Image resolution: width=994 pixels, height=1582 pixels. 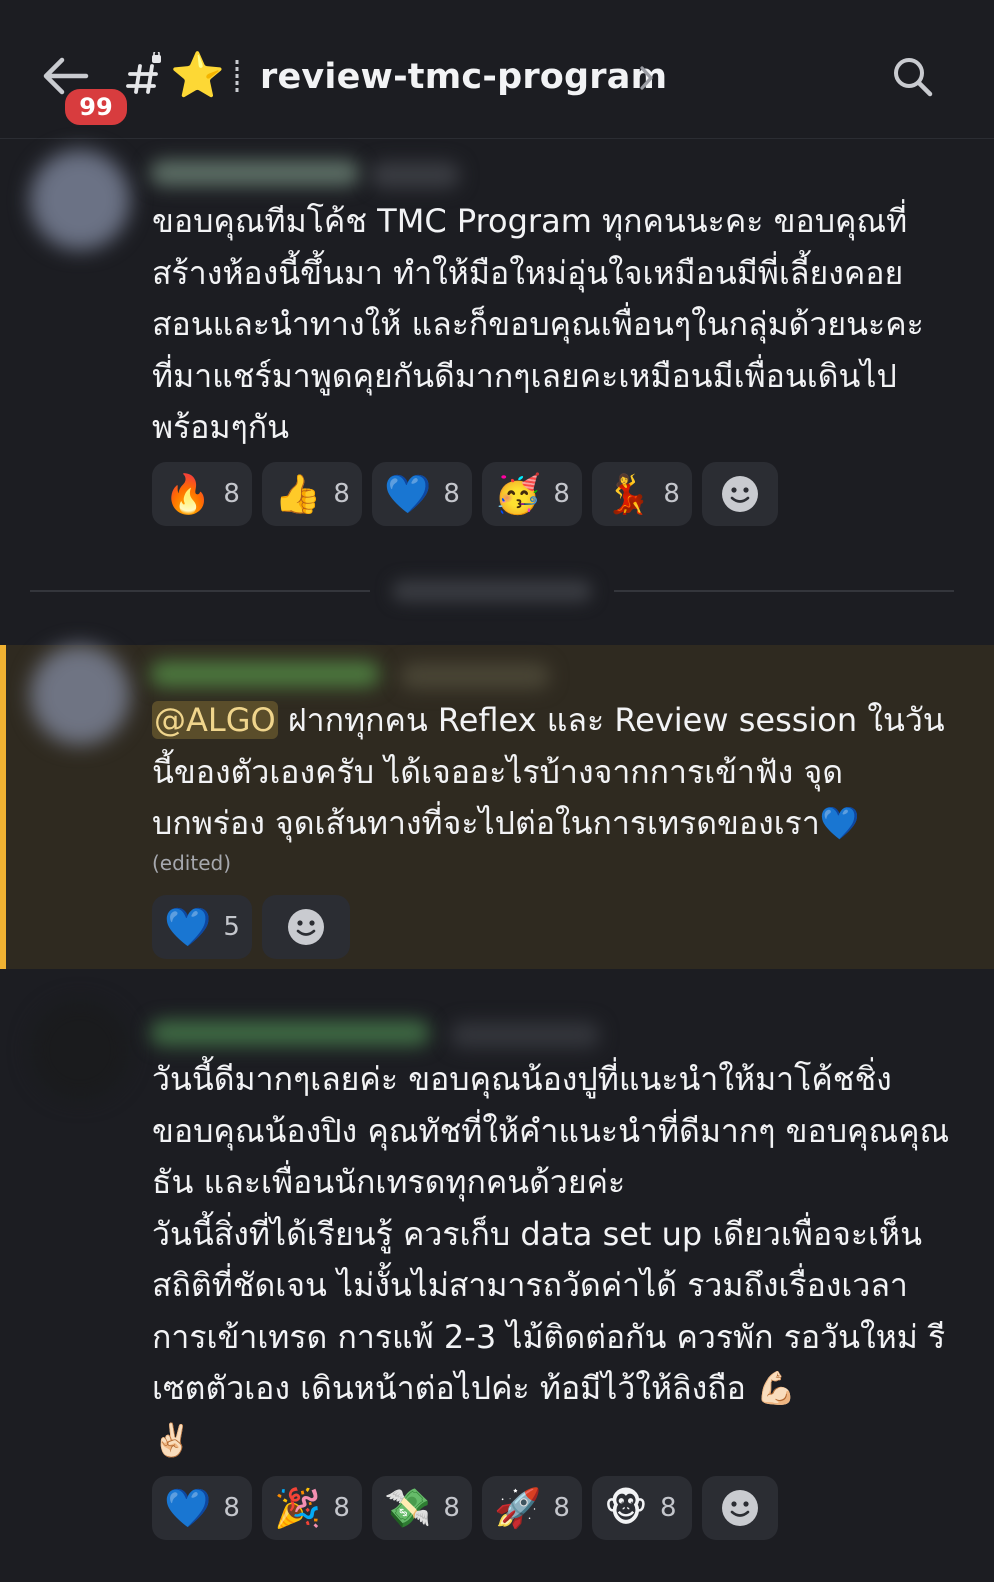 I want to click on channel-star-emoji: ⭐, so click(x=197, y=75).